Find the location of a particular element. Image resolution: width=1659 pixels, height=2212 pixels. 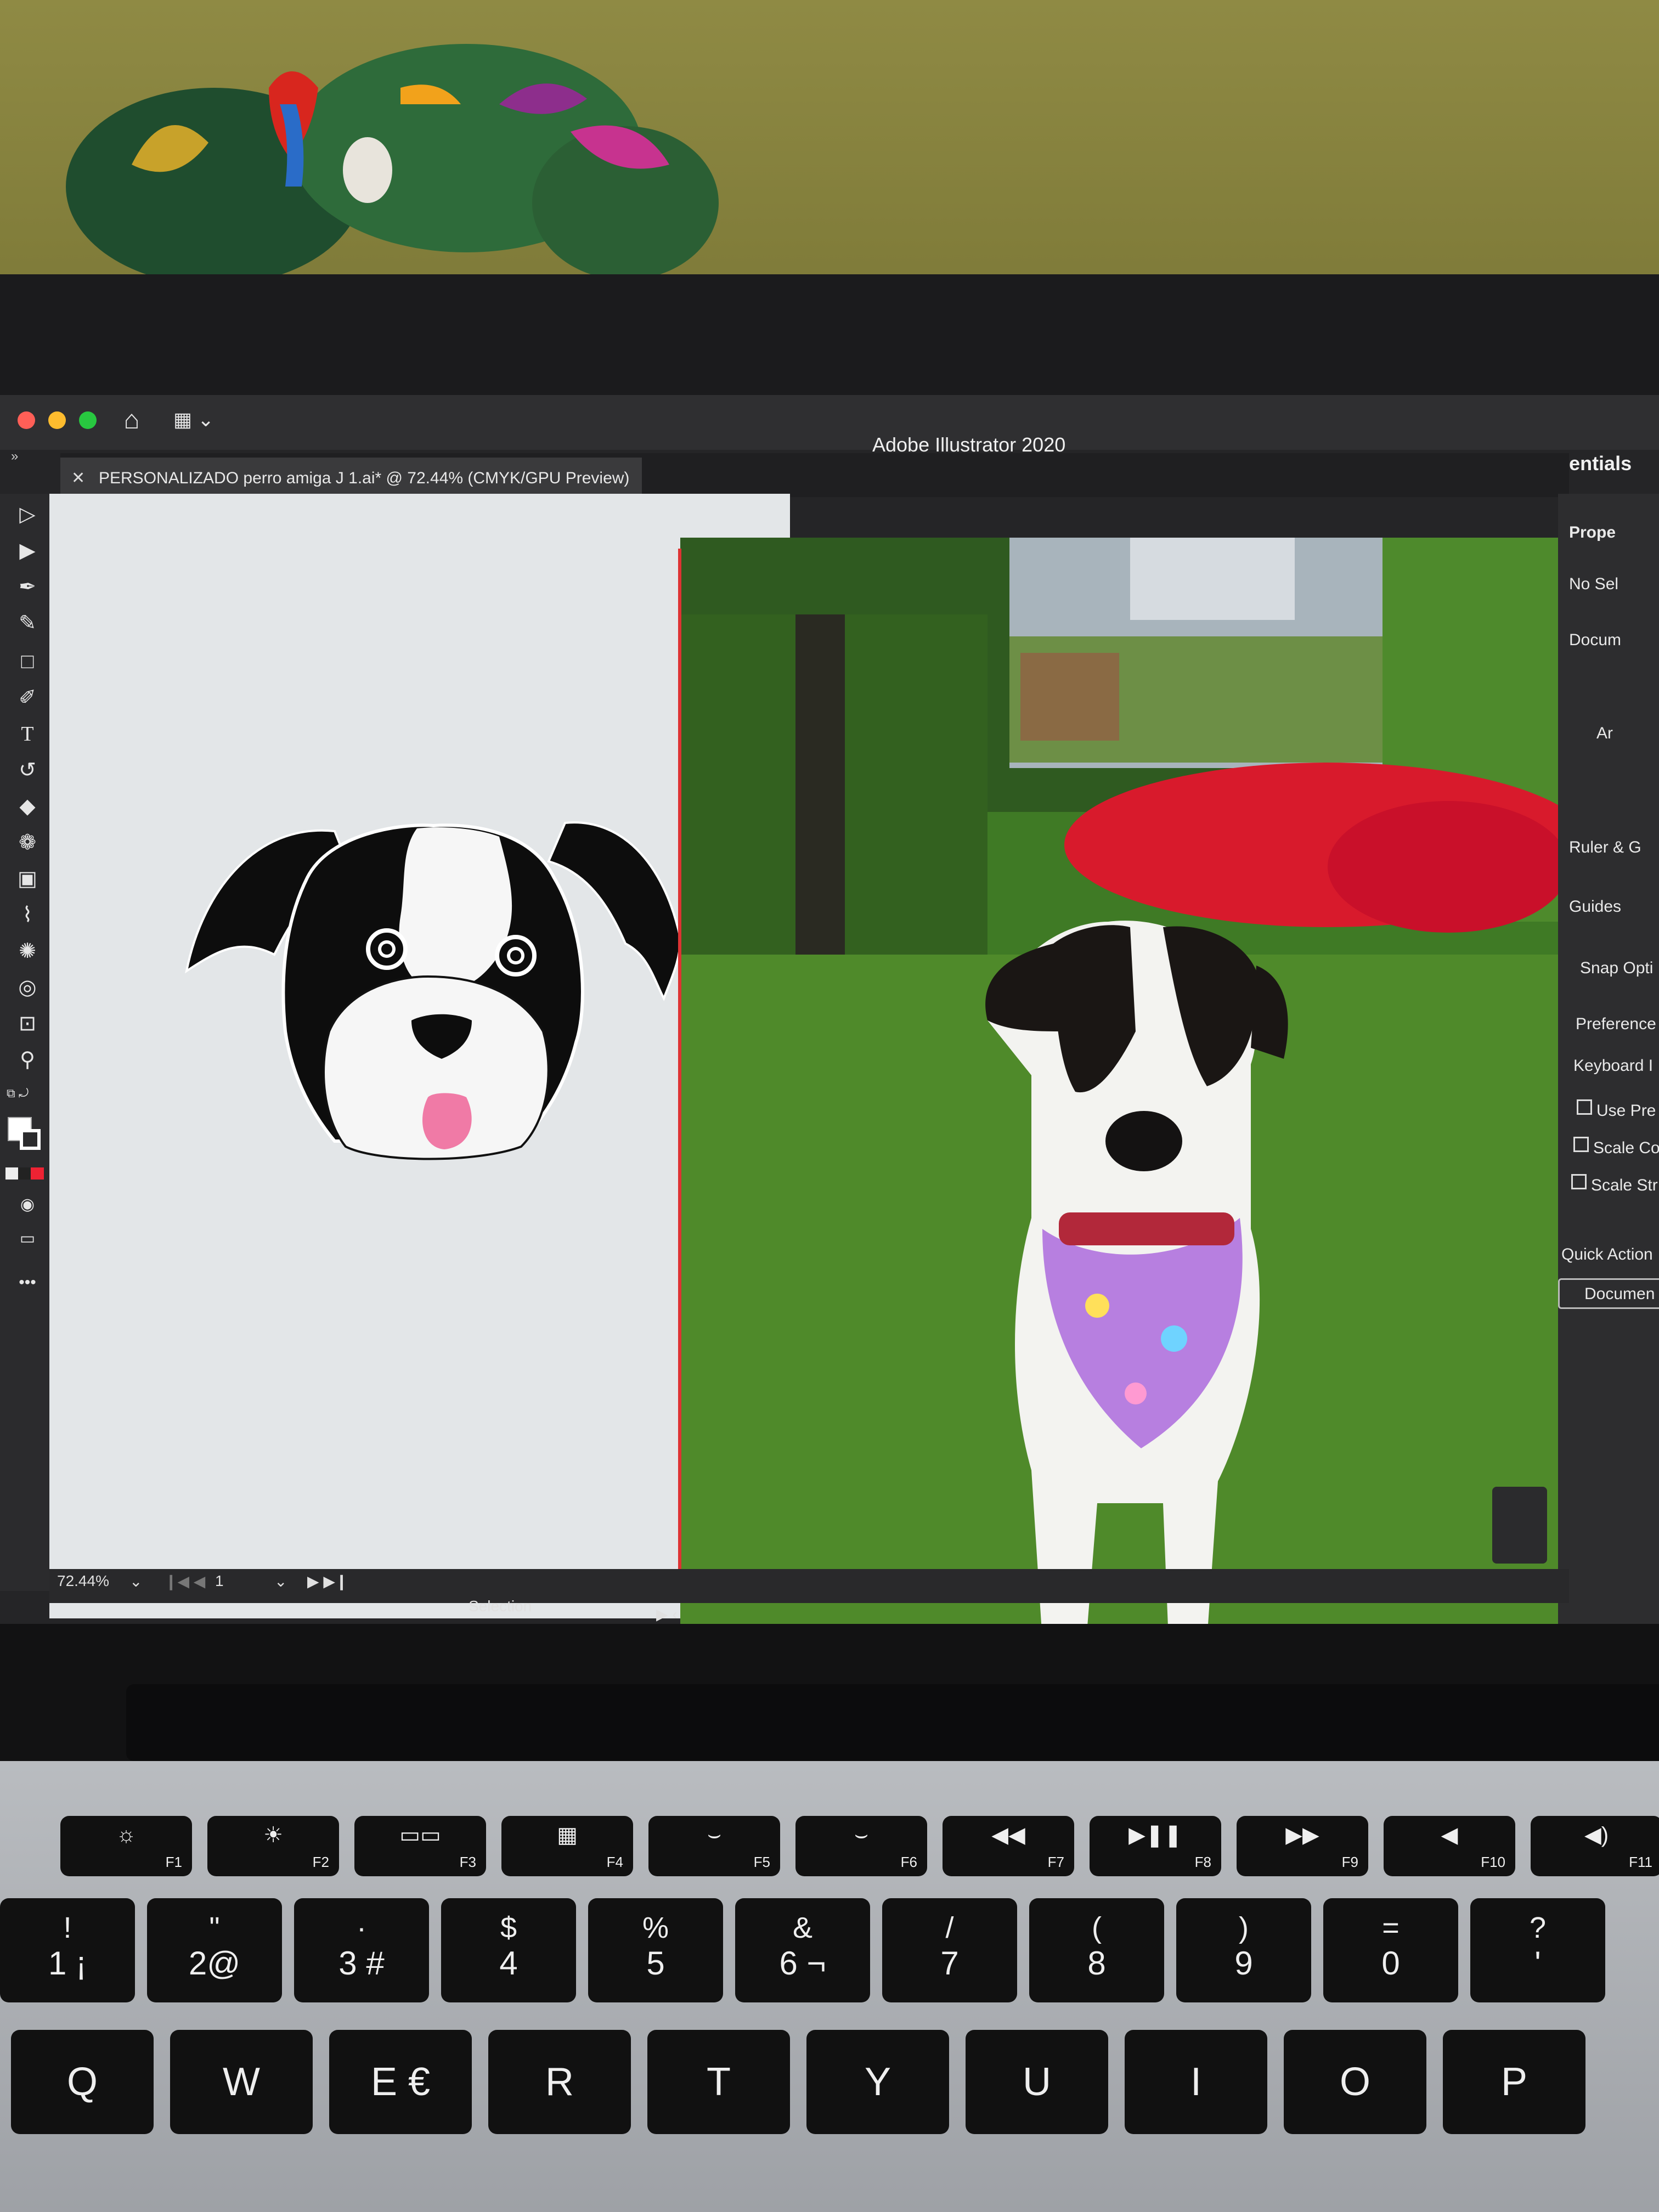

number-key: (8 is located at coordinates (1096, 1950).